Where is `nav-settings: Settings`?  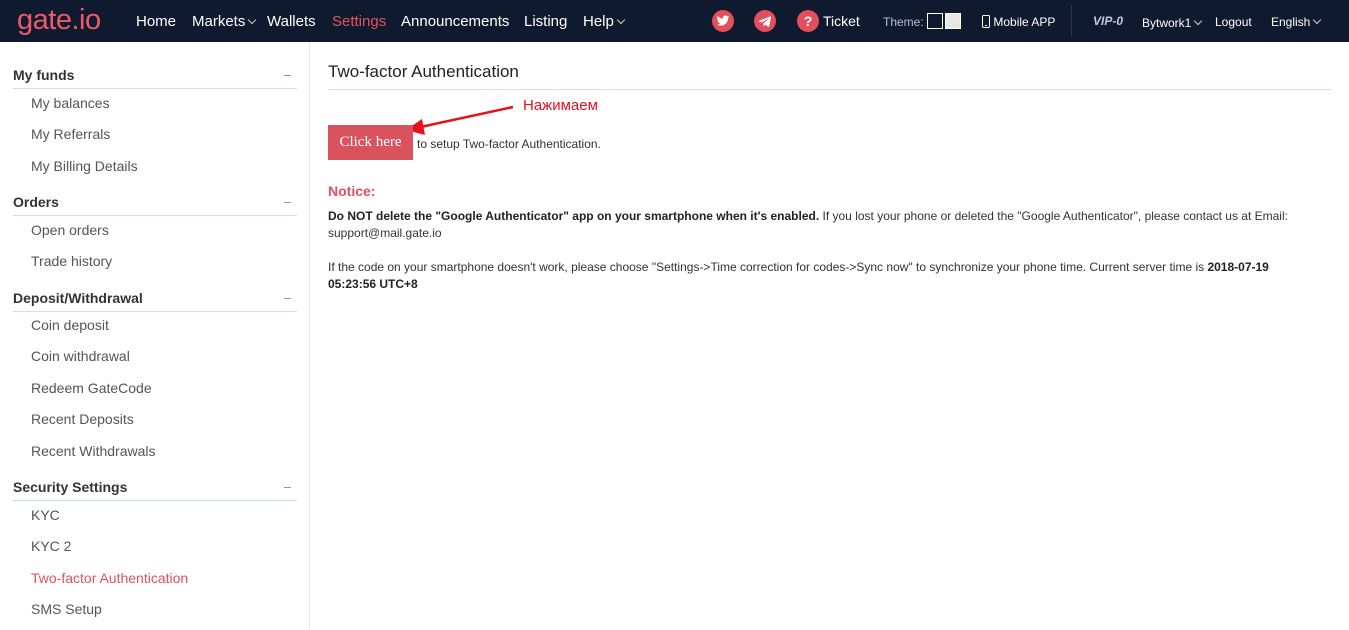
nav-settings: Settings is located at coordinates (359, 21).